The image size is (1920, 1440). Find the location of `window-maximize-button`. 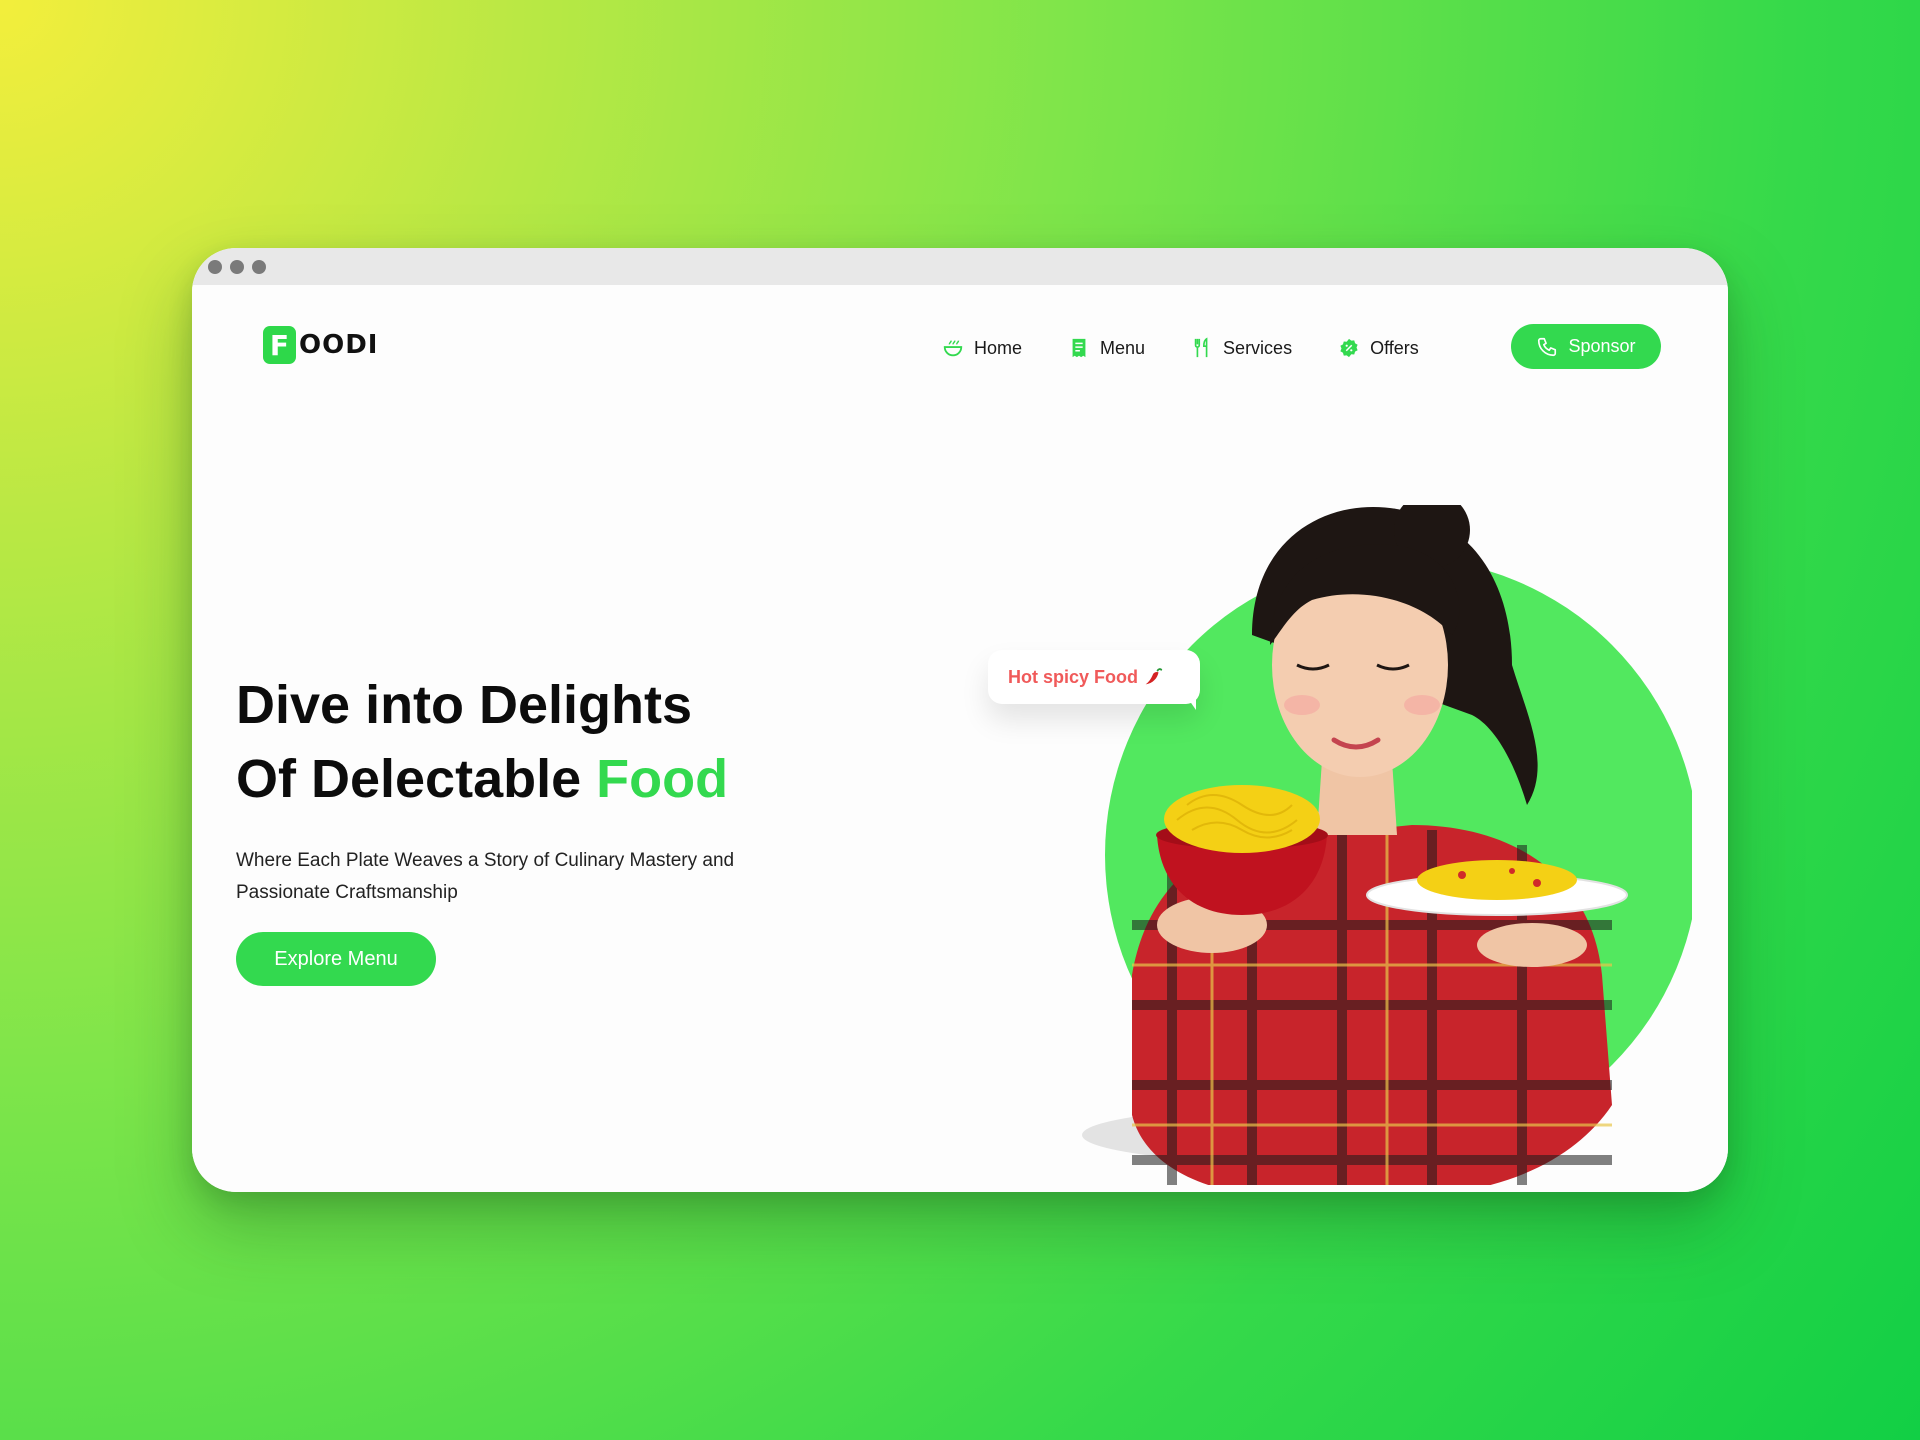

window-maximize-button is located at coordinates (259, 267).